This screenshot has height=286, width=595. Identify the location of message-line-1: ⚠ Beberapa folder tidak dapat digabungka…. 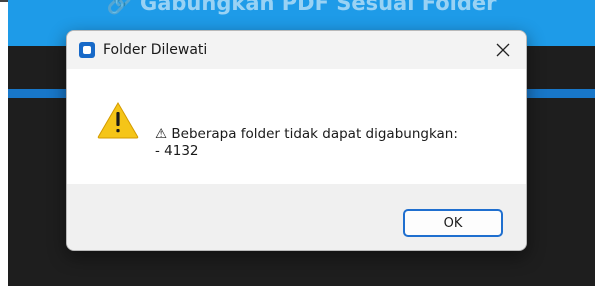
(306, 134).